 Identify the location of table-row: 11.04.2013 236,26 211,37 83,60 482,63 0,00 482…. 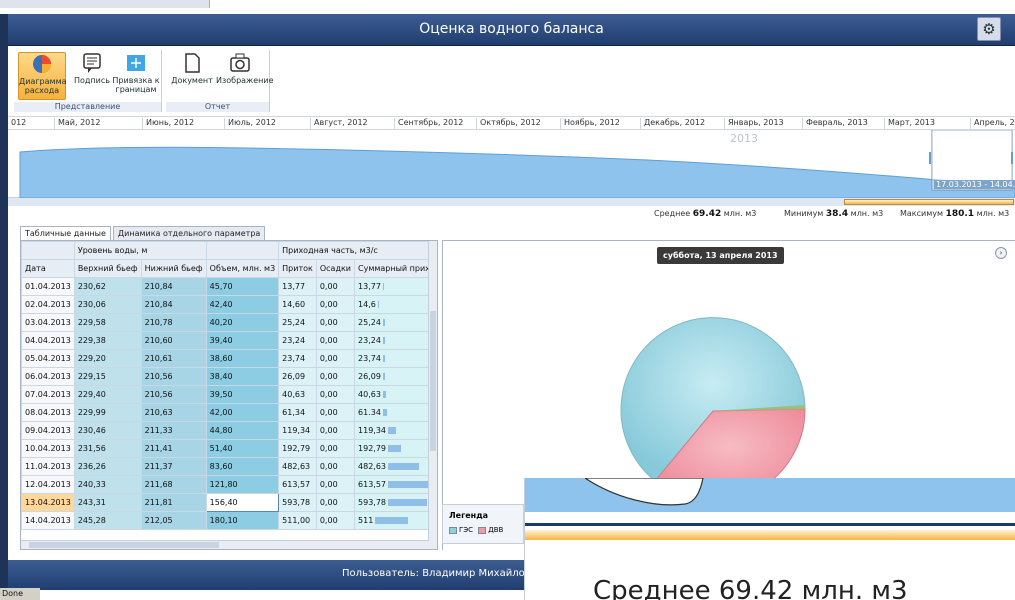
(229, 466).